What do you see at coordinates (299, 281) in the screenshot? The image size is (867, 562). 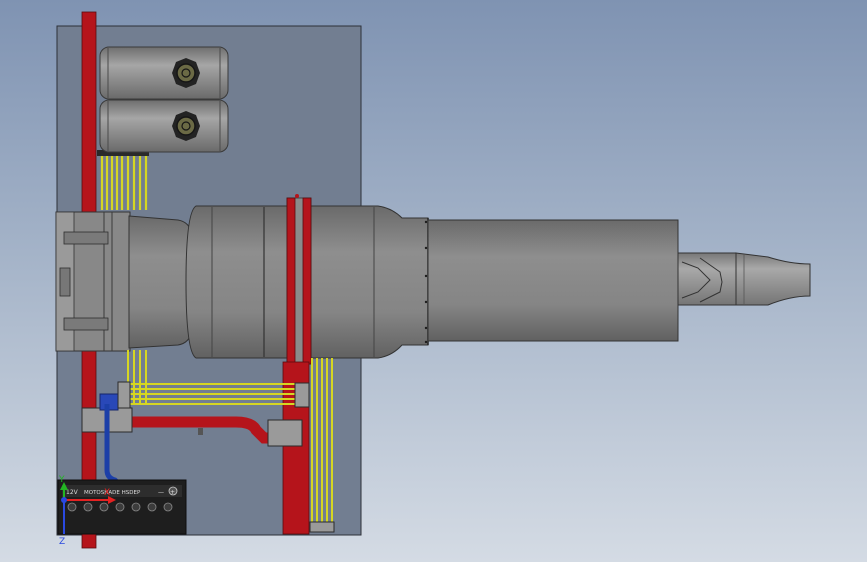 I see `engine-clamp-band` at bounding box center [299, 281].